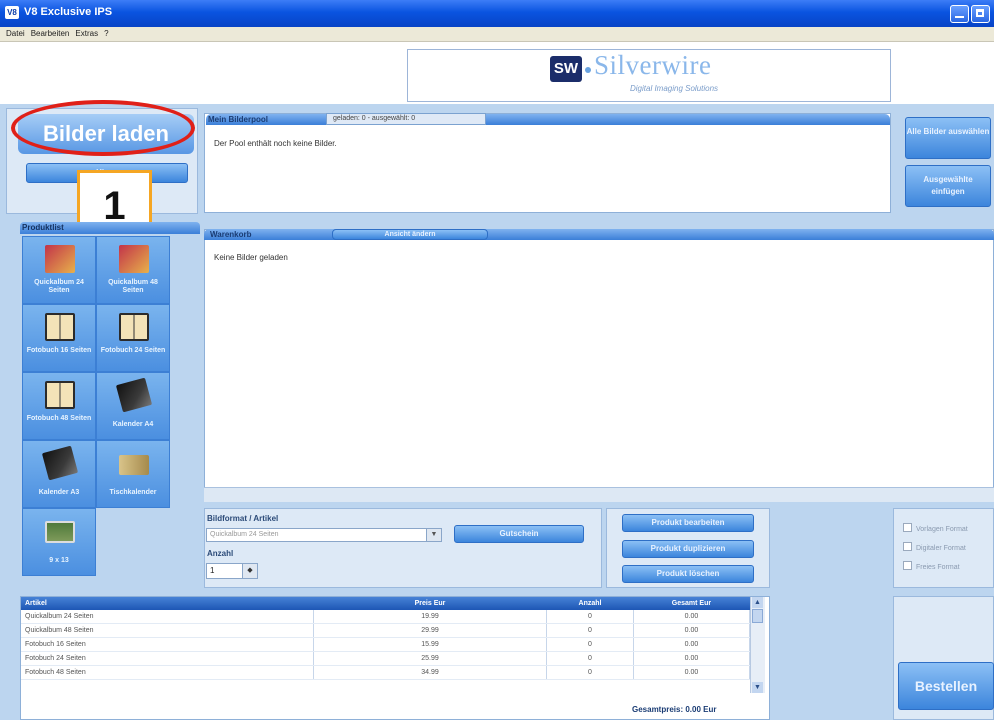 The image size is (994, 720). What do you see at coordinates (948, 138) in the screenshot?
I see `select-all-images-button: Alle Bilder auswählen` at bounding box center [948, 138].